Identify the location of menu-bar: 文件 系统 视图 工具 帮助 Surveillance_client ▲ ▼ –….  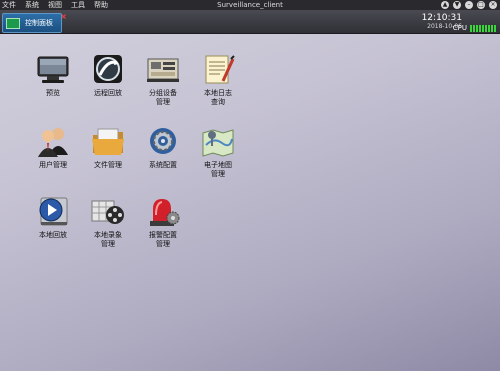
(250, 5).